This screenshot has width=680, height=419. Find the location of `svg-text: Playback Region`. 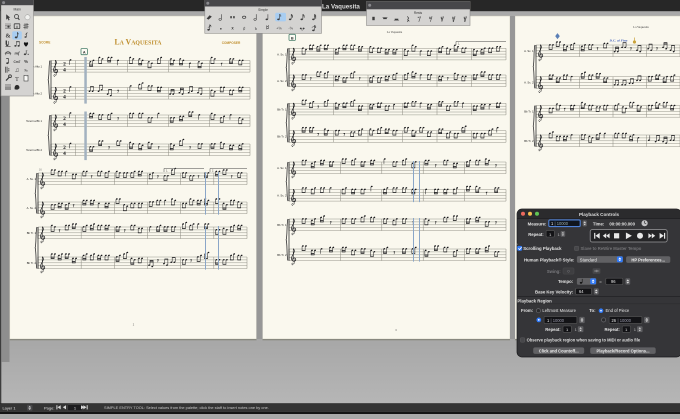

svg-text: Playback Region is located at coordinates (534, 300).